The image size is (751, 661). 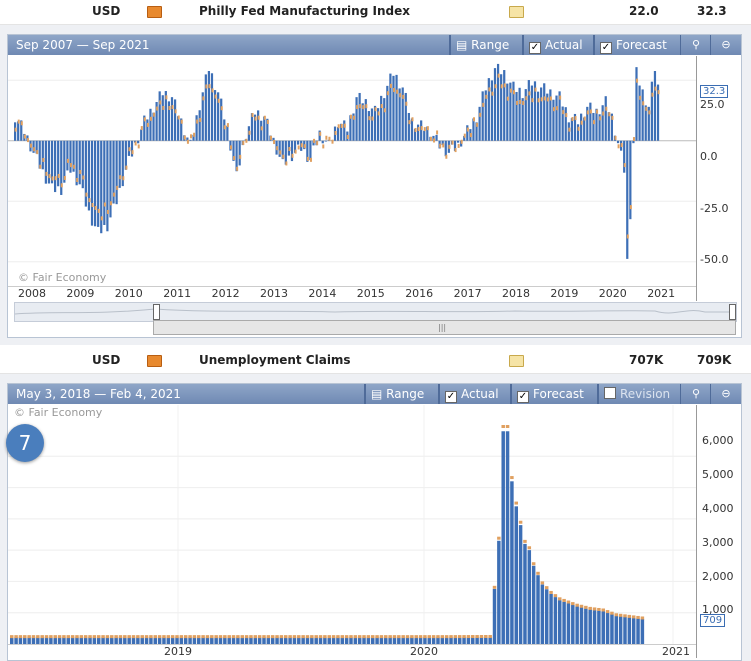 What do you see at coordinates (552, 45) in the screenshot?
I see `chart1-actual-toggle: ✓ Actual` at bounding box center [552, 45].